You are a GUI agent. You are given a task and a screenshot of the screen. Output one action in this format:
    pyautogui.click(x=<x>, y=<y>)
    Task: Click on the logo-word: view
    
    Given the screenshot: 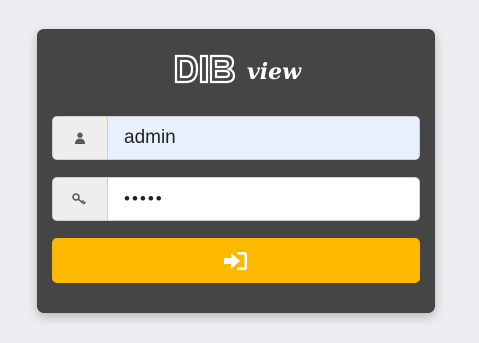 What is the action you would take?
    pyautogui.click(x=274, y=72)
    